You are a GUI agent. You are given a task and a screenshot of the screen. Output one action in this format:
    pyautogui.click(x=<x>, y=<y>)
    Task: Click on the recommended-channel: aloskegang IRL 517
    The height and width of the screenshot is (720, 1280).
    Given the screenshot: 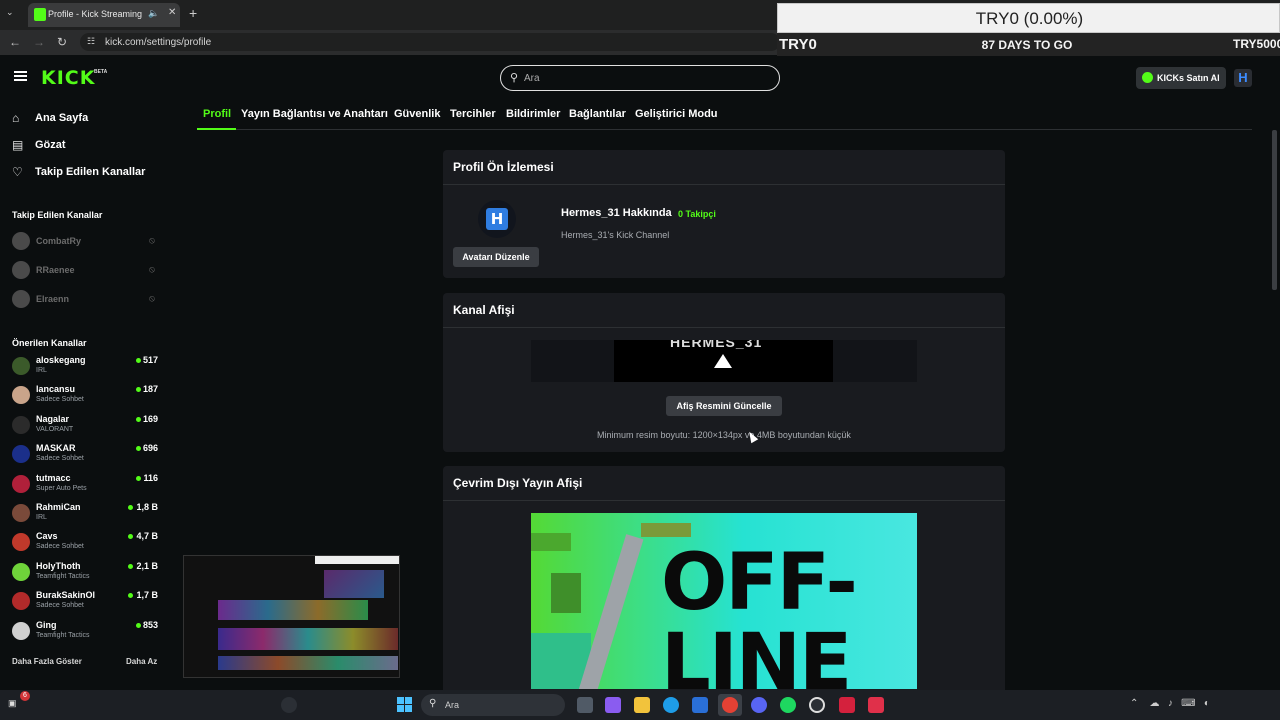 What is the action you would take?
    pyautogui.click(x=86, y=366)
    